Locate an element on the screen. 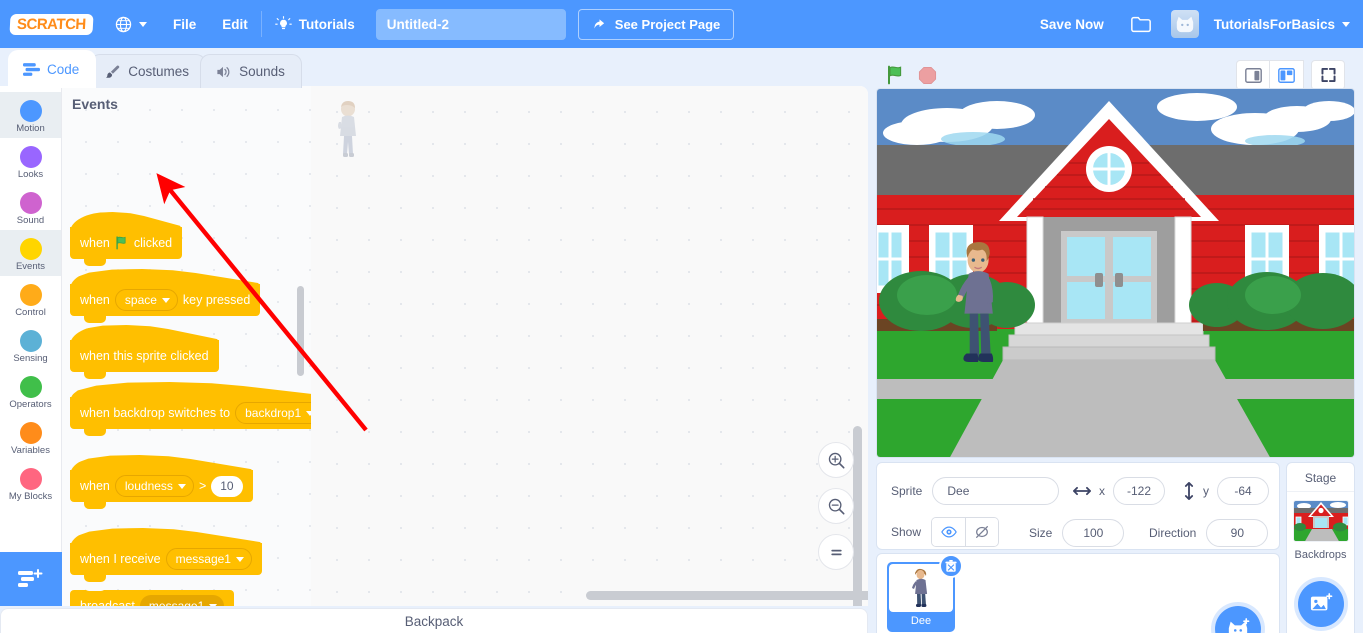 The height and width of the screenshot is (633, 1363). my-stuff-button is located at coordinates (1141, 24).